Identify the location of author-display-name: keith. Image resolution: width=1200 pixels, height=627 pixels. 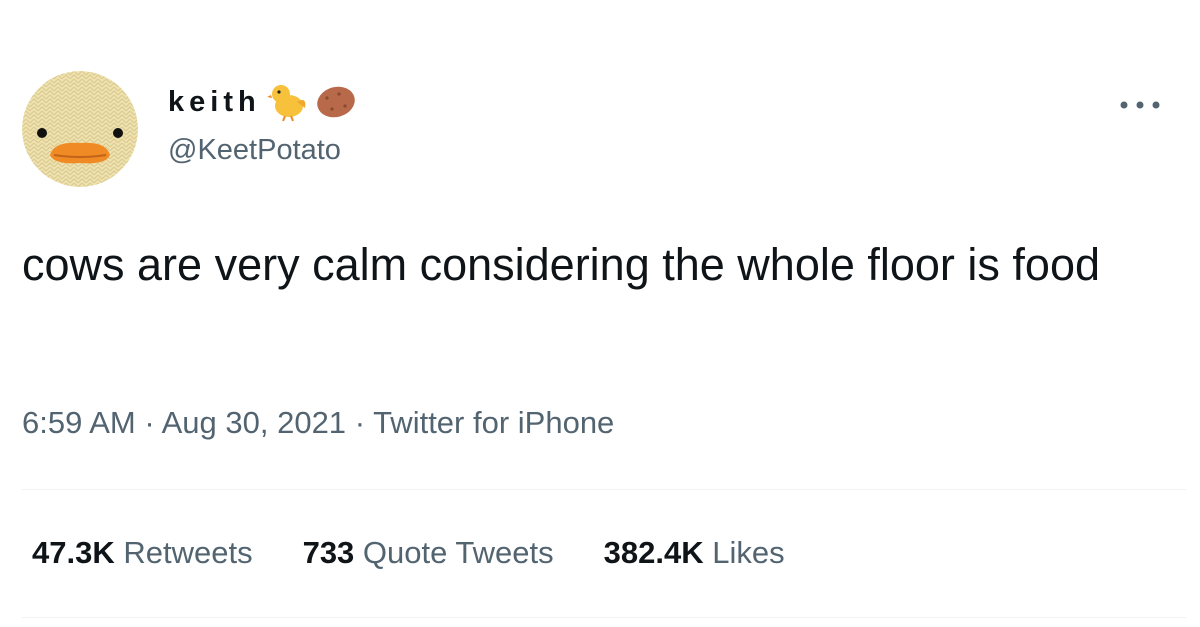
(214, 102).